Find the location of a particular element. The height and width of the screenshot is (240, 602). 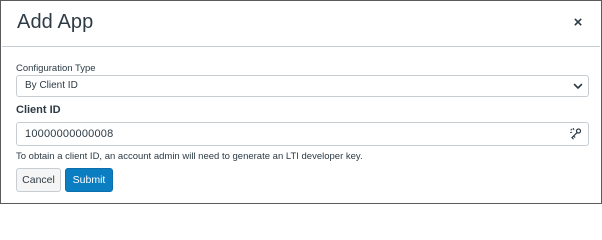

client-id-input: 10000000000008 is located at coordinates (302, 134).